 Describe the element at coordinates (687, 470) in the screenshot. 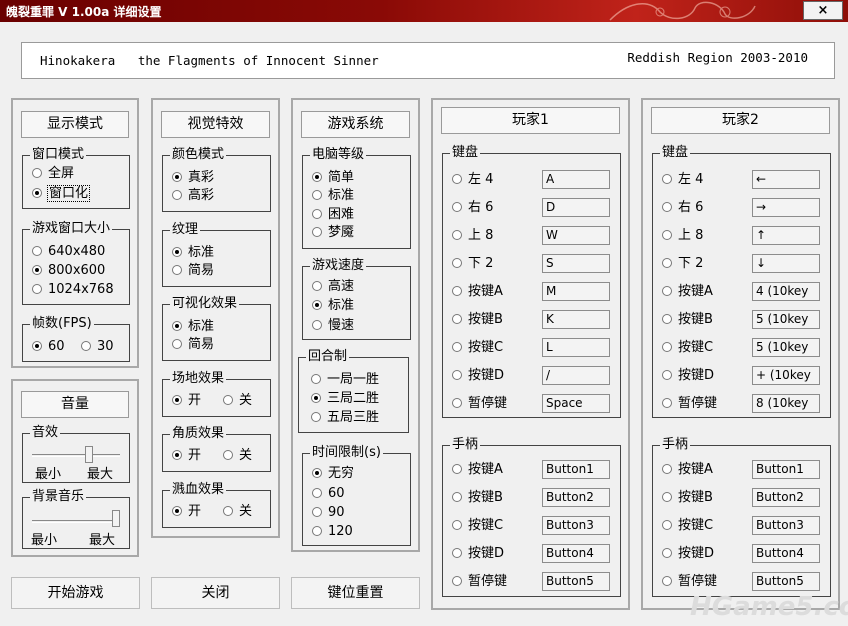

I see `player2-pad-row-0: 按键A` at that location.